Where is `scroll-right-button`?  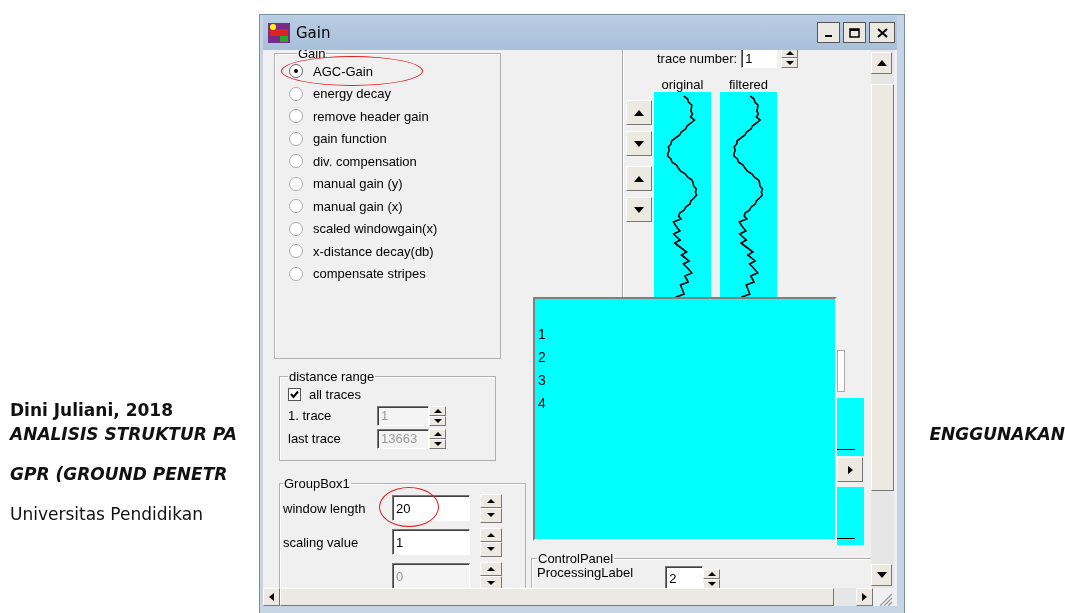
scroll-right-button is located at coordinates (864, 597).